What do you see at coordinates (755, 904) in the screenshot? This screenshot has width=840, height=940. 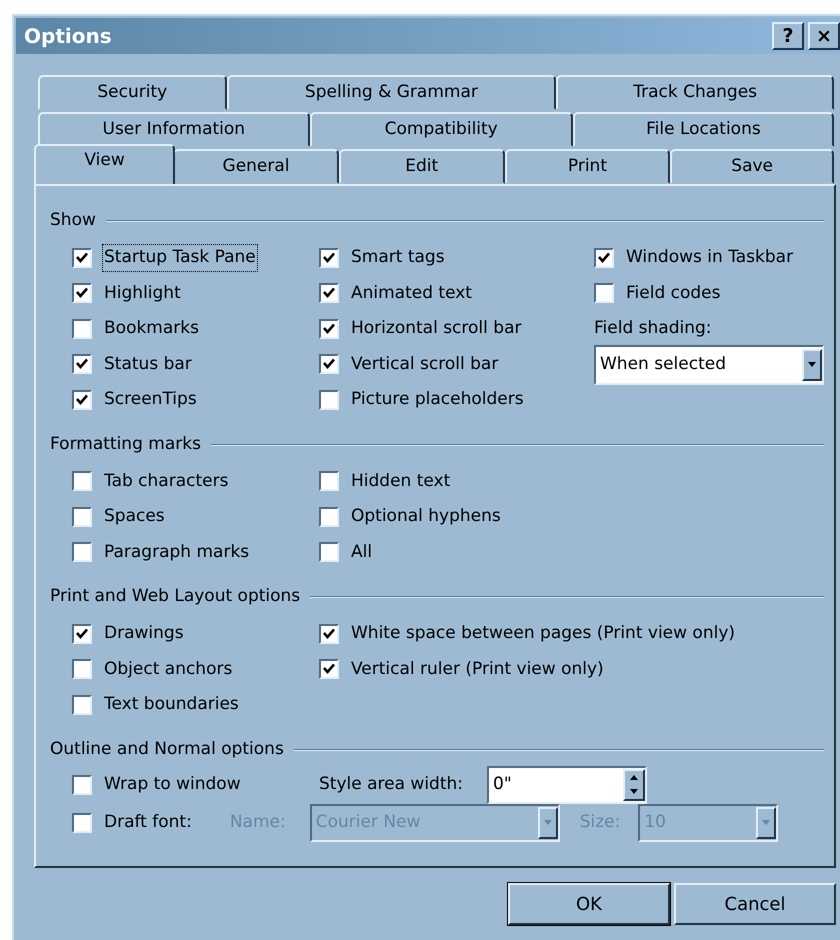 I see `cancel-button: Cancel` at bounding box center [755, 904].